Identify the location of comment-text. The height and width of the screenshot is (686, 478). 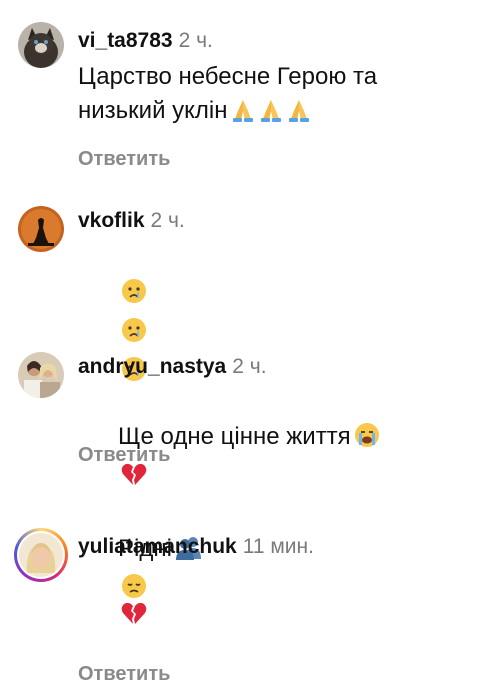
(272, 617).